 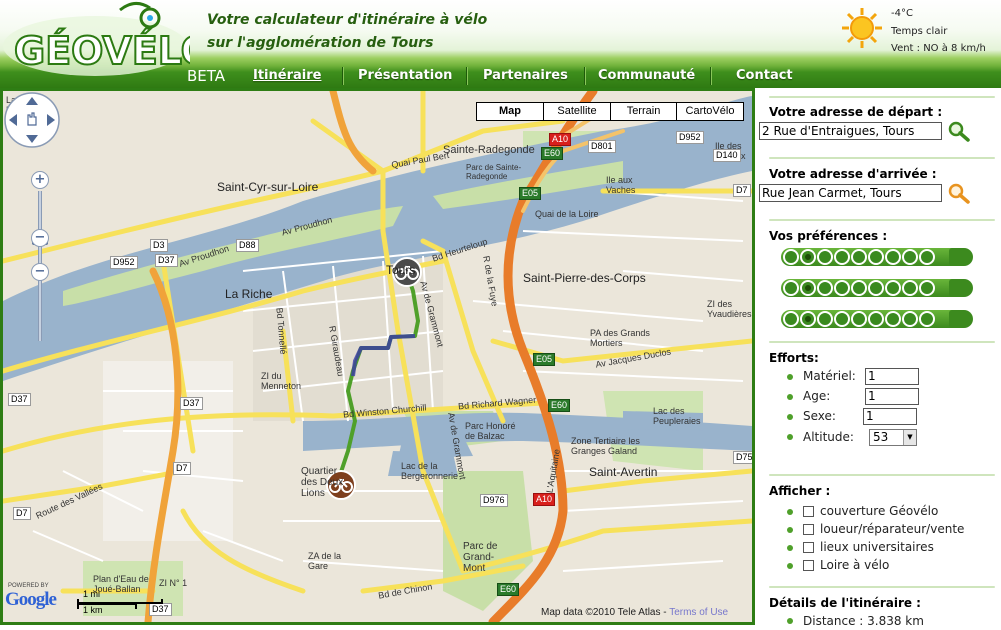 What do you see at coordinates (577, 111) in the screenshot?
I see `map-type-satellite: Satellite` at bounding box center [577, 111].